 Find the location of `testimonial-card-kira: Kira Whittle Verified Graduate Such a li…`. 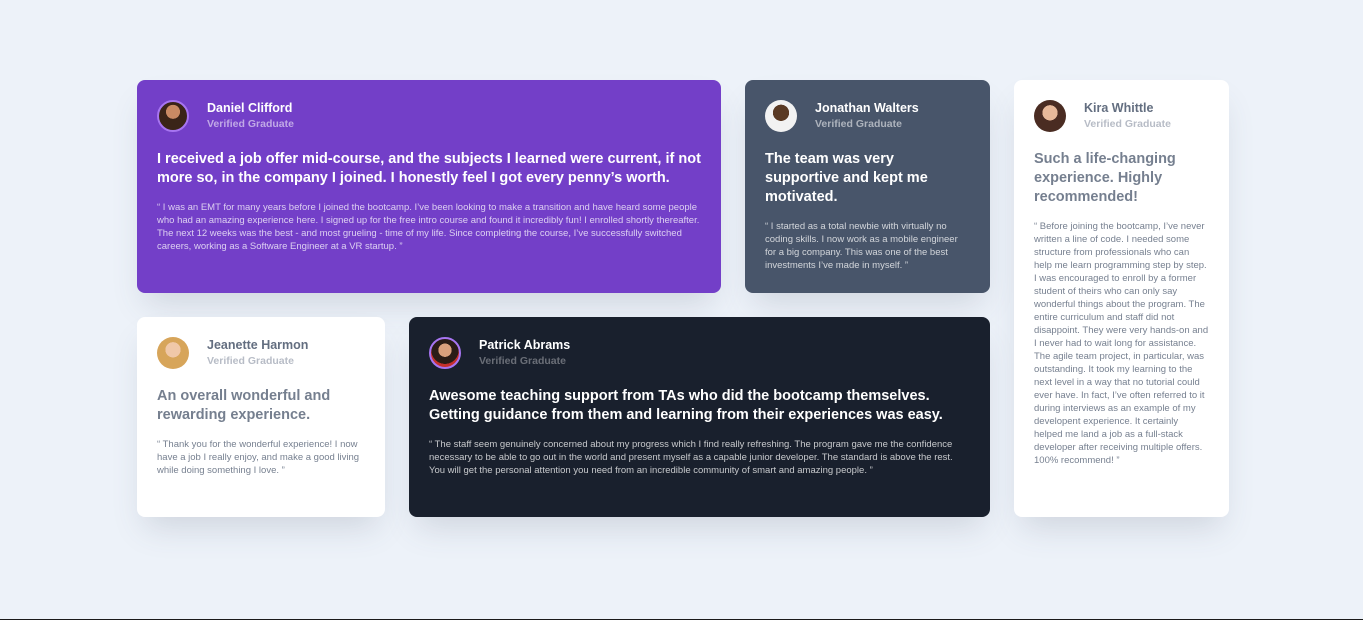

testimonial-card-kira: Kira Whittle Verified Graduate Such a li… is located at coordinates (1121, 298).